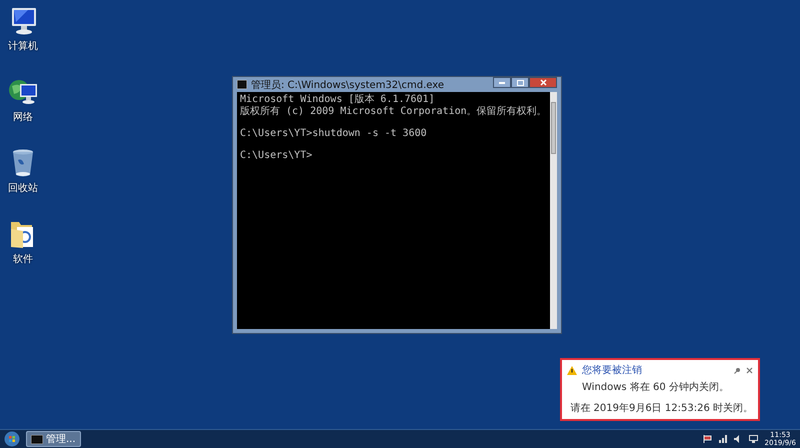 The height and width of the screenshot is (448, 800). What do you see at coordinates (661, 408) in the screenshot?
I see `notification-detail: 请在 2019年9月6日 12:53:26 时关闭。` at bounding box center [661, 408].